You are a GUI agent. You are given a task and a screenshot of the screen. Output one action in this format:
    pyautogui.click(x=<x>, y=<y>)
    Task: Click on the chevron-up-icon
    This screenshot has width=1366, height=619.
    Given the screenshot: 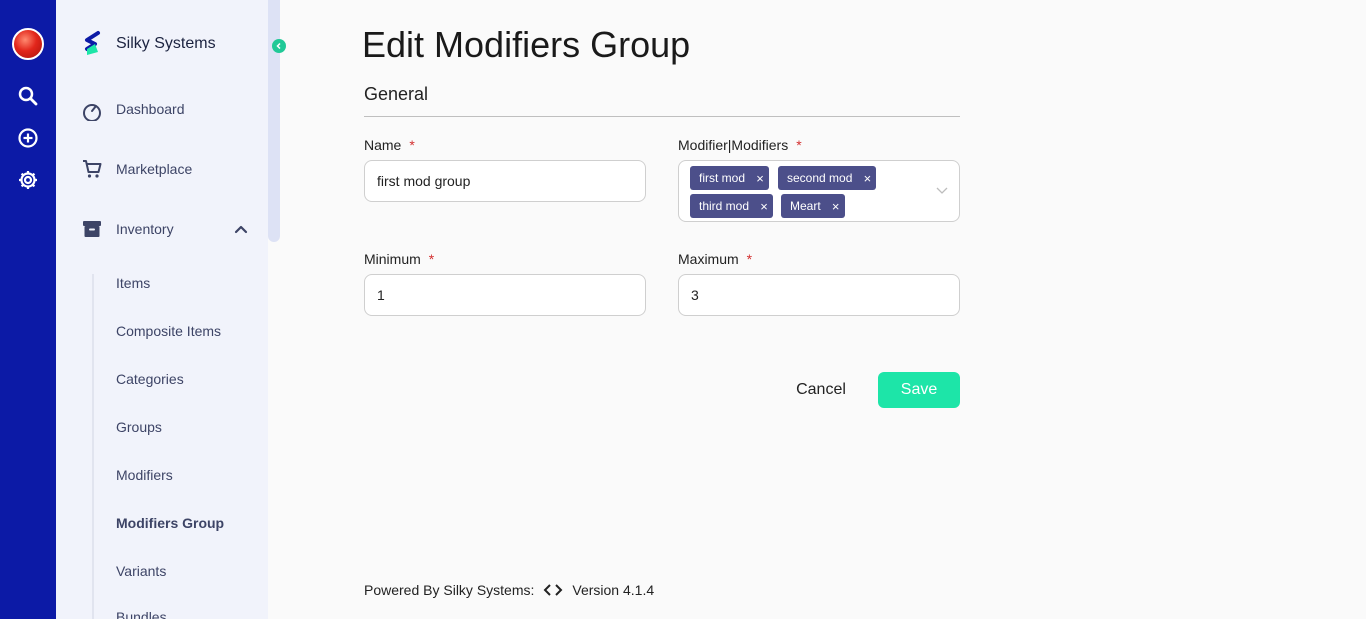 What is the action you would take?
    pyautogui.click(x=241, y=229)
    